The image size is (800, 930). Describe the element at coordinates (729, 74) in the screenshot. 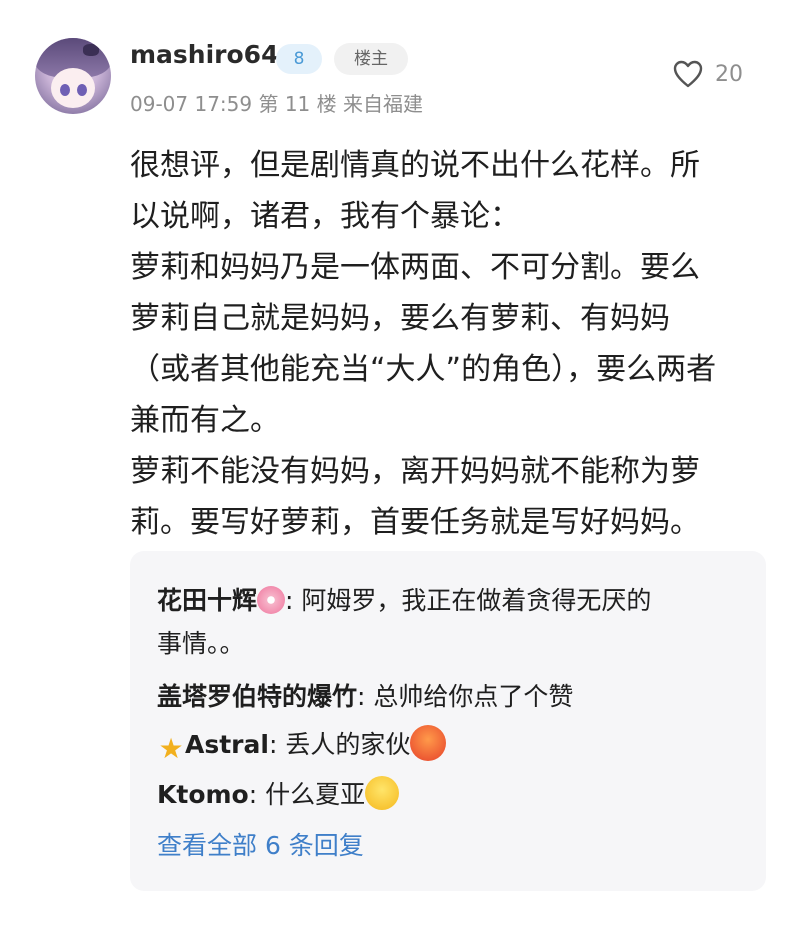

I see `like-count: 20` at that location.